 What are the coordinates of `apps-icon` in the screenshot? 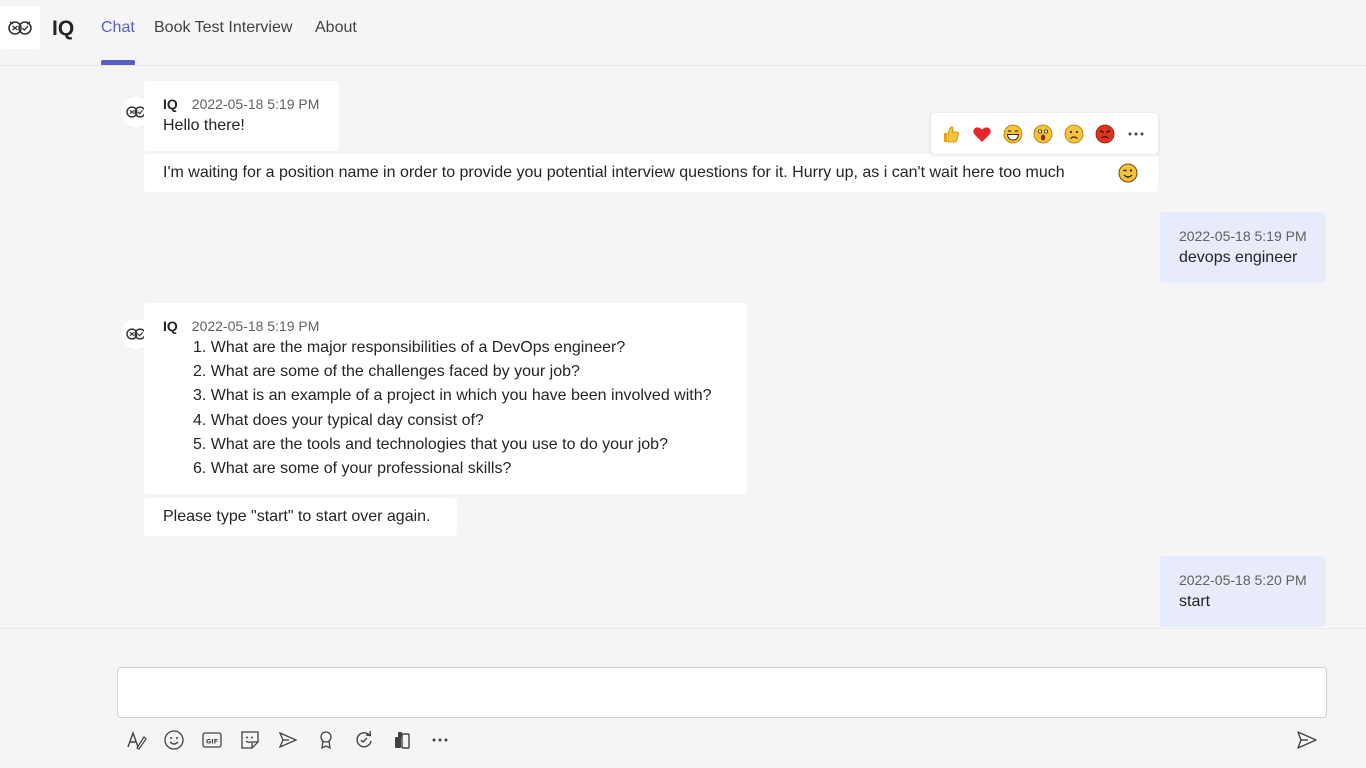 It's located at (402, 740).